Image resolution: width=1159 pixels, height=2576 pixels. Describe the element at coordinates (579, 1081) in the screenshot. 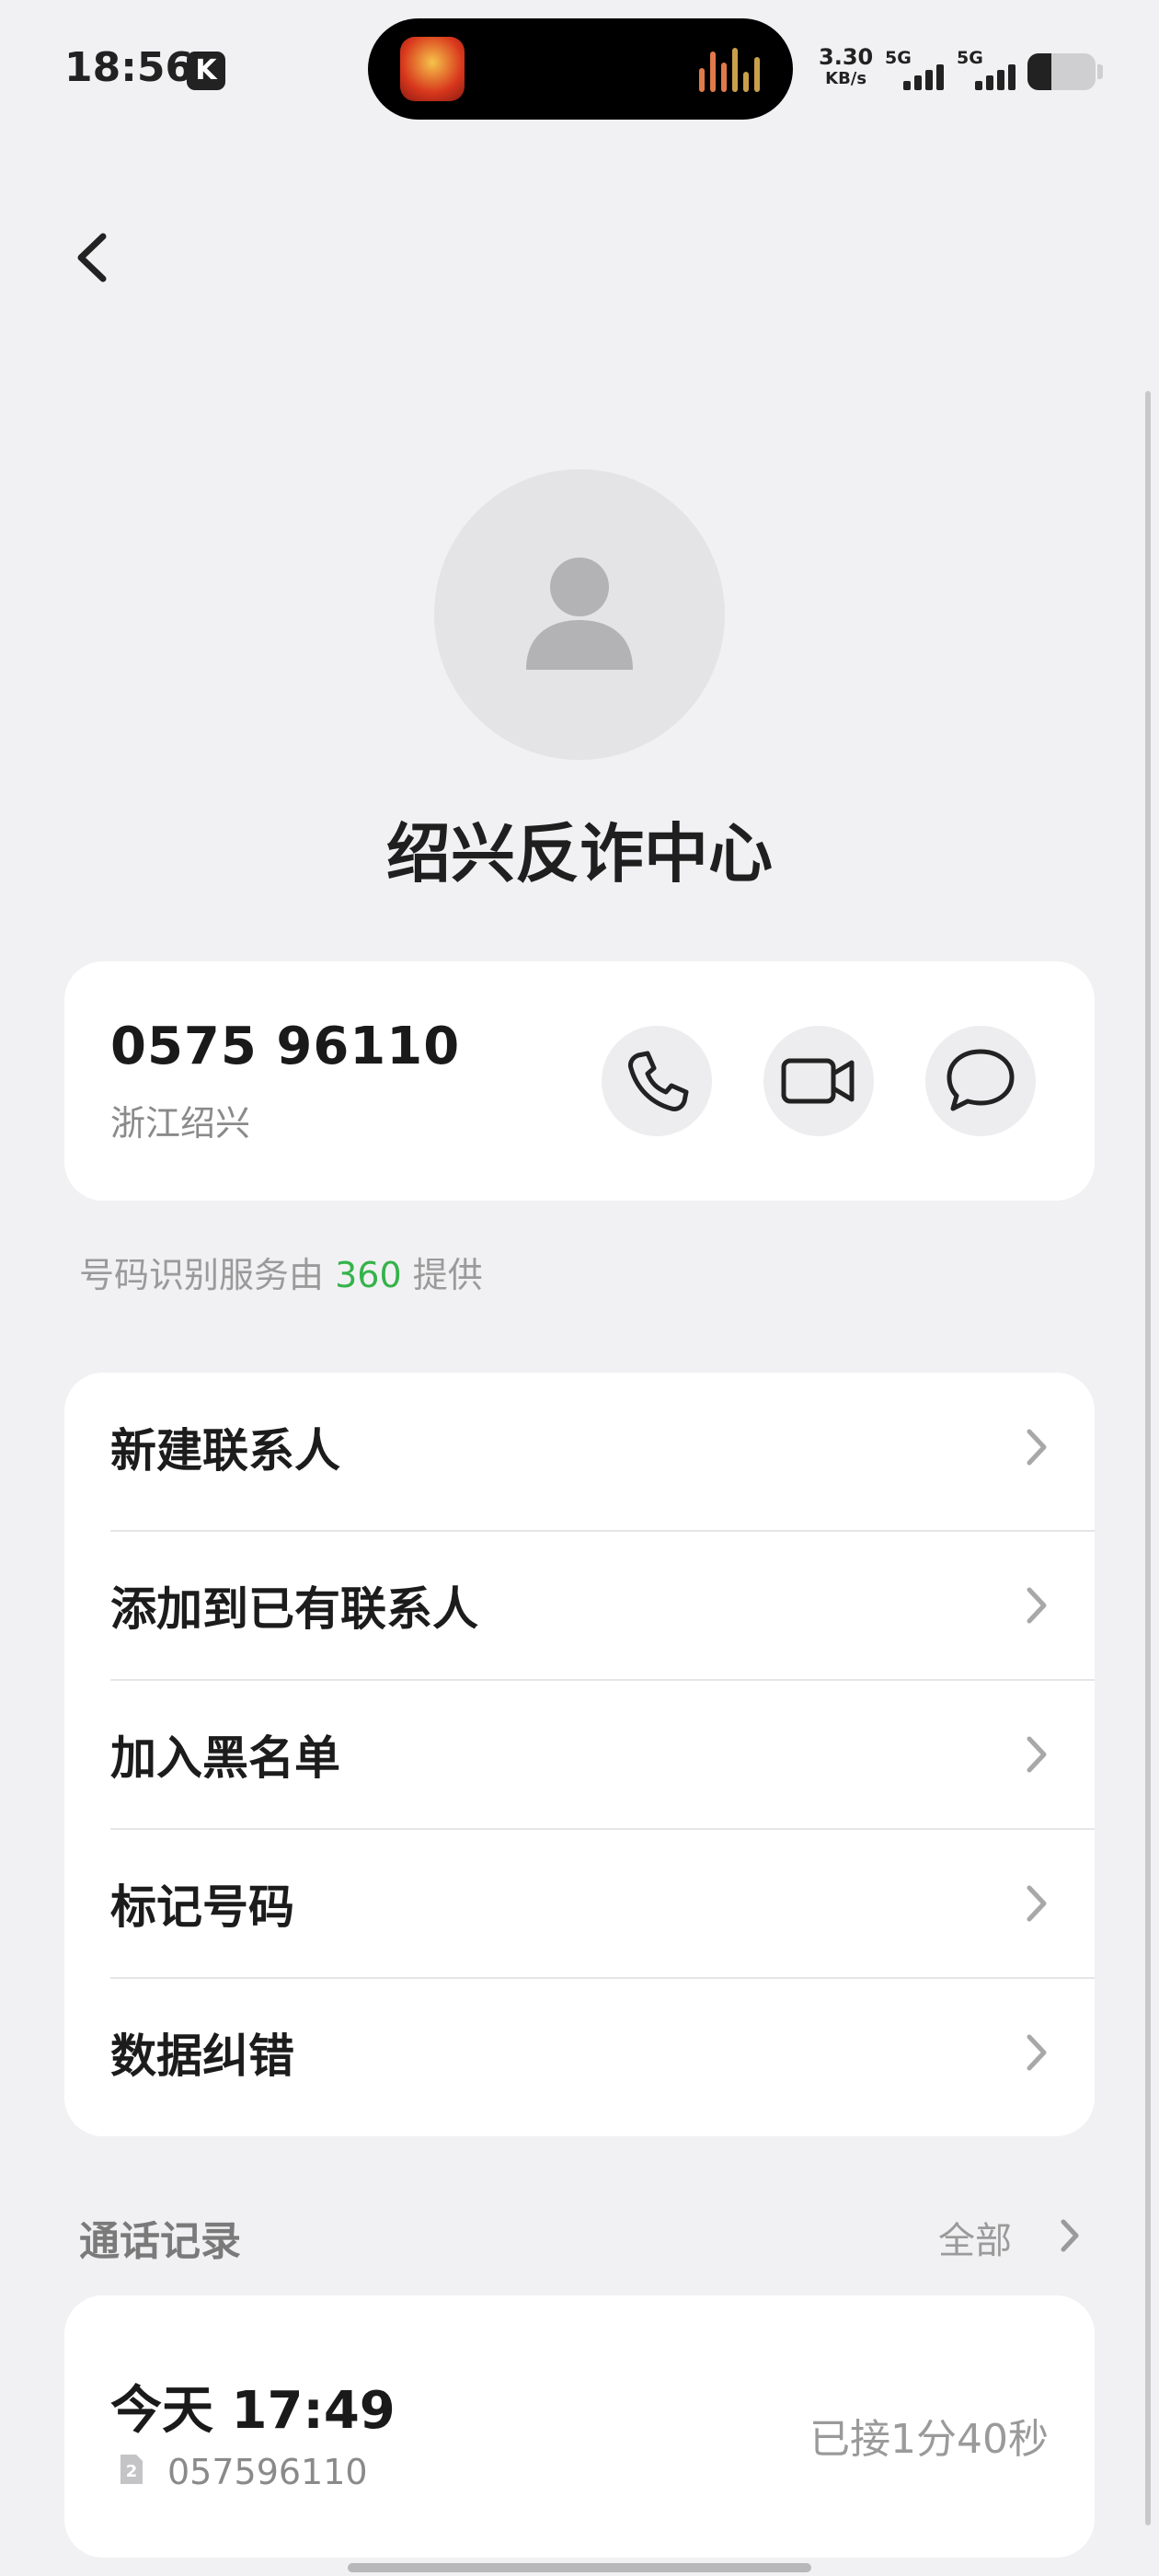

I see `number-card: 0575 96110 浙江绍兴` at that location.